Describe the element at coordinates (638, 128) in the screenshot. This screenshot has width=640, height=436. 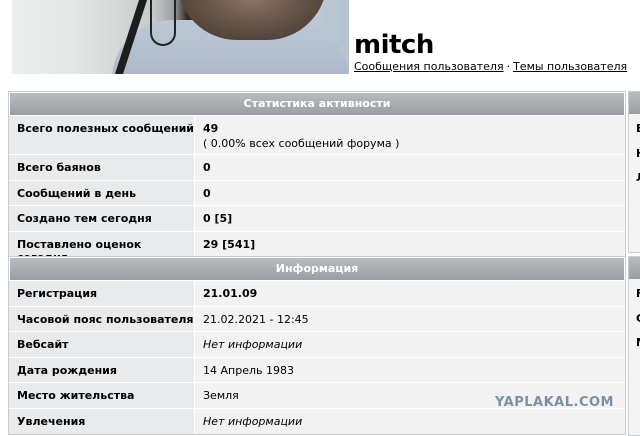
I see `right-panel-label: E` at that location.